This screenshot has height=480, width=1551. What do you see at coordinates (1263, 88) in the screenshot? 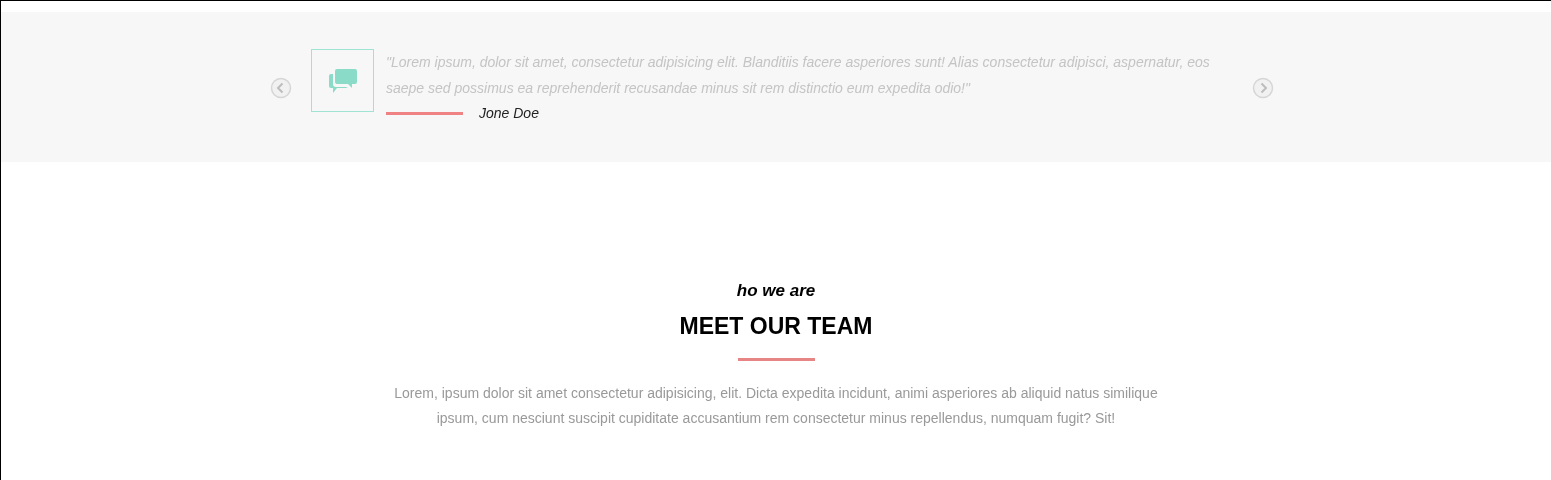
I see `next-arrow-button` at bounding box center [1263, 88].